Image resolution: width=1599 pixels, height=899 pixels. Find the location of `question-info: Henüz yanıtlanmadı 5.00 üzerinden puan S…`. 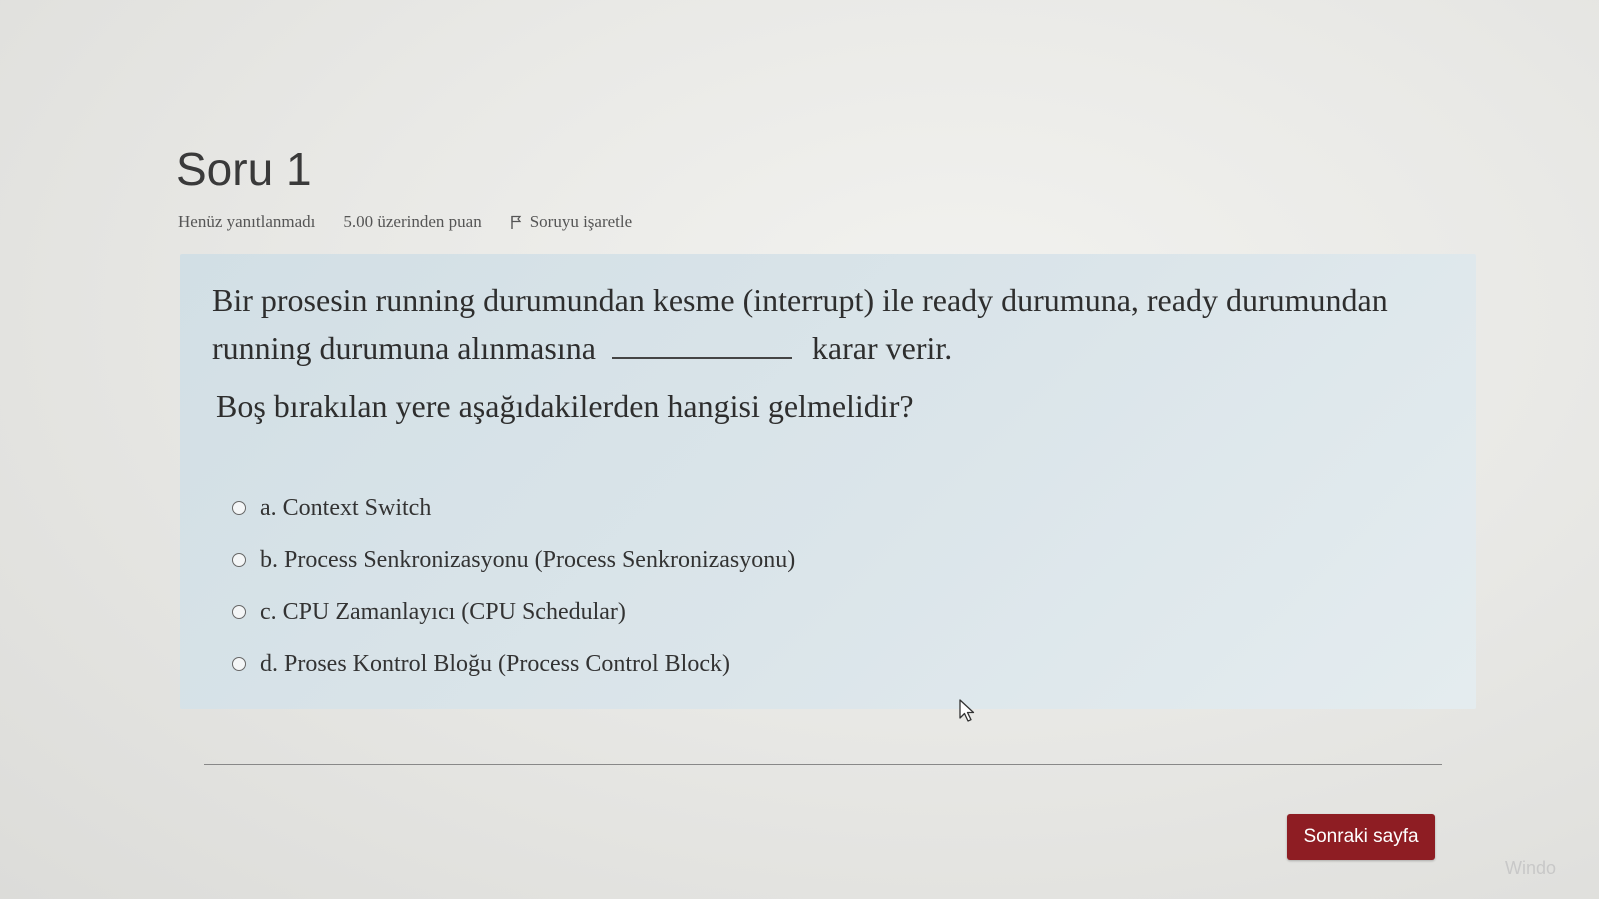

question-info: Henüz yanıtlanmadı 5.00 üzerinden puan S… is located at coordinates (405, 222).